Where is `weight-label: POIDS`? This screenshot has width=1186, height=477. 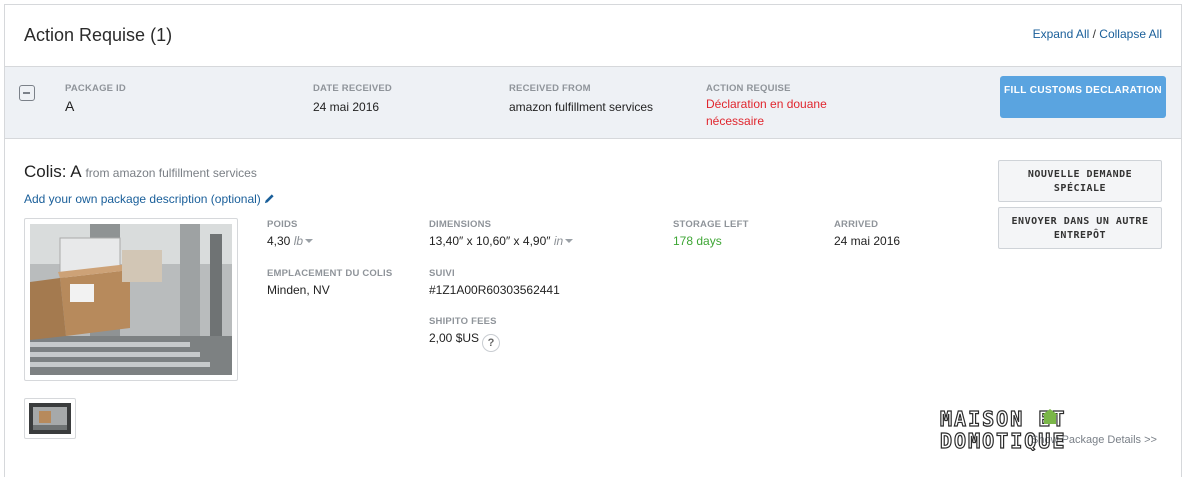 weight-label: POIDS is located at coordinates (282, 224).